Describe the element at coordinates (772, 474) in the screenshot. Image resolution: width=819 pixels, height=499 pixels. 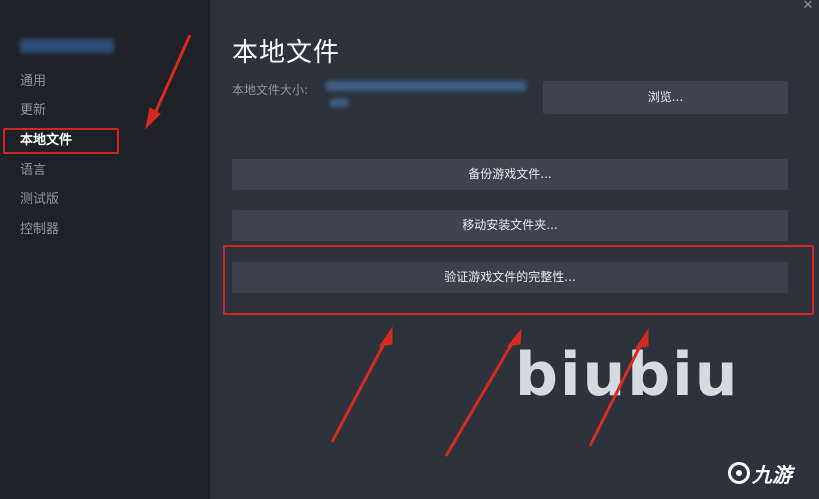
I see `watermark-logo-text: 九游` at that location.